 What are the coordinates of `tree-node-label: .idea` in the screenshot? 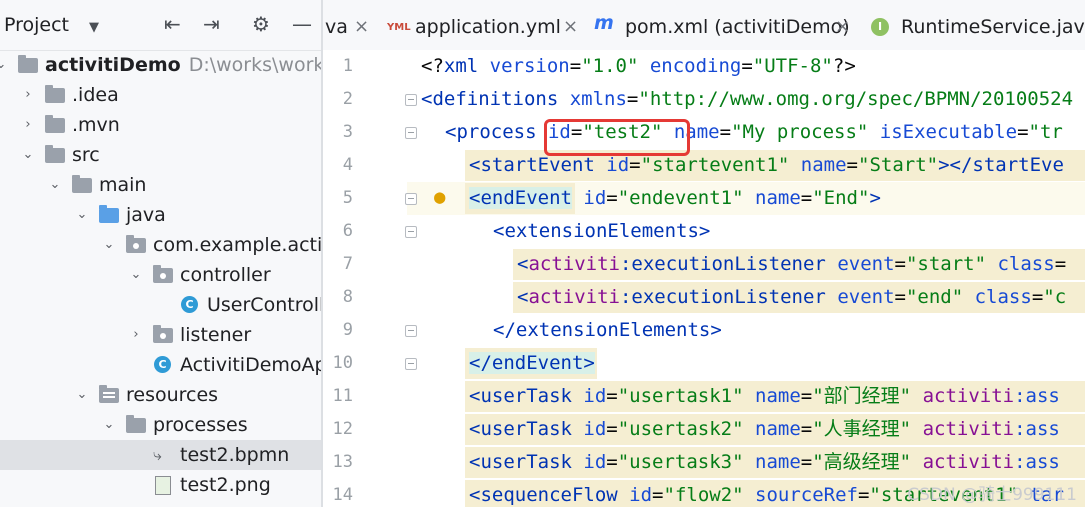 It's located at (95, 95).